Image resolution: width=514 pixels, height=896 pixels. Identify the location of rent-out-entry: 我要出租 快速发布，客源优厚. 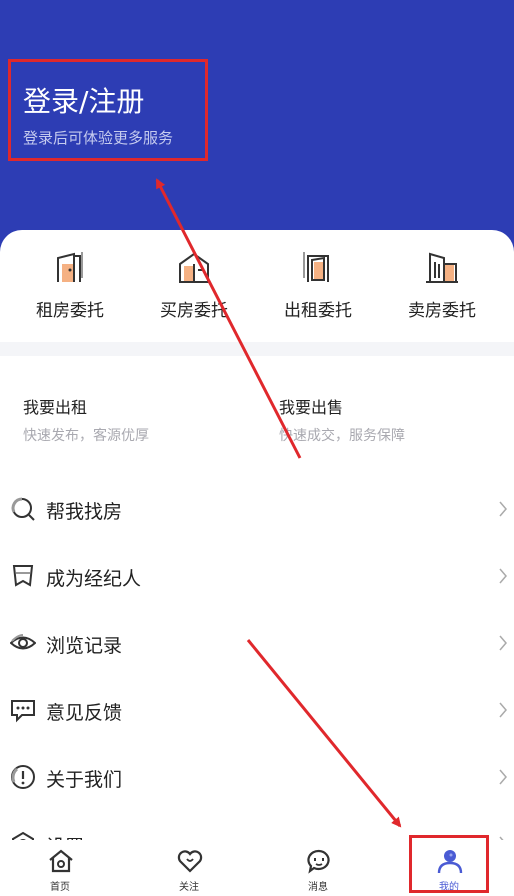
(86, 419).